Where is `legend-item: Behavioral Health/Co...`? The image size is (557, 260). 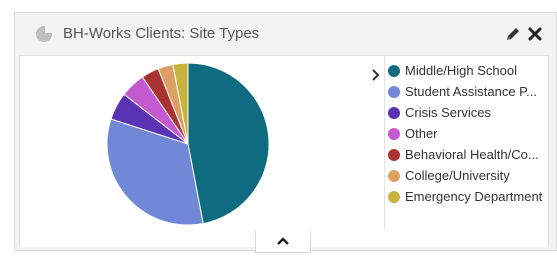
legend-item: Behavioral Health/Co... is located at coordinates (468, 154).